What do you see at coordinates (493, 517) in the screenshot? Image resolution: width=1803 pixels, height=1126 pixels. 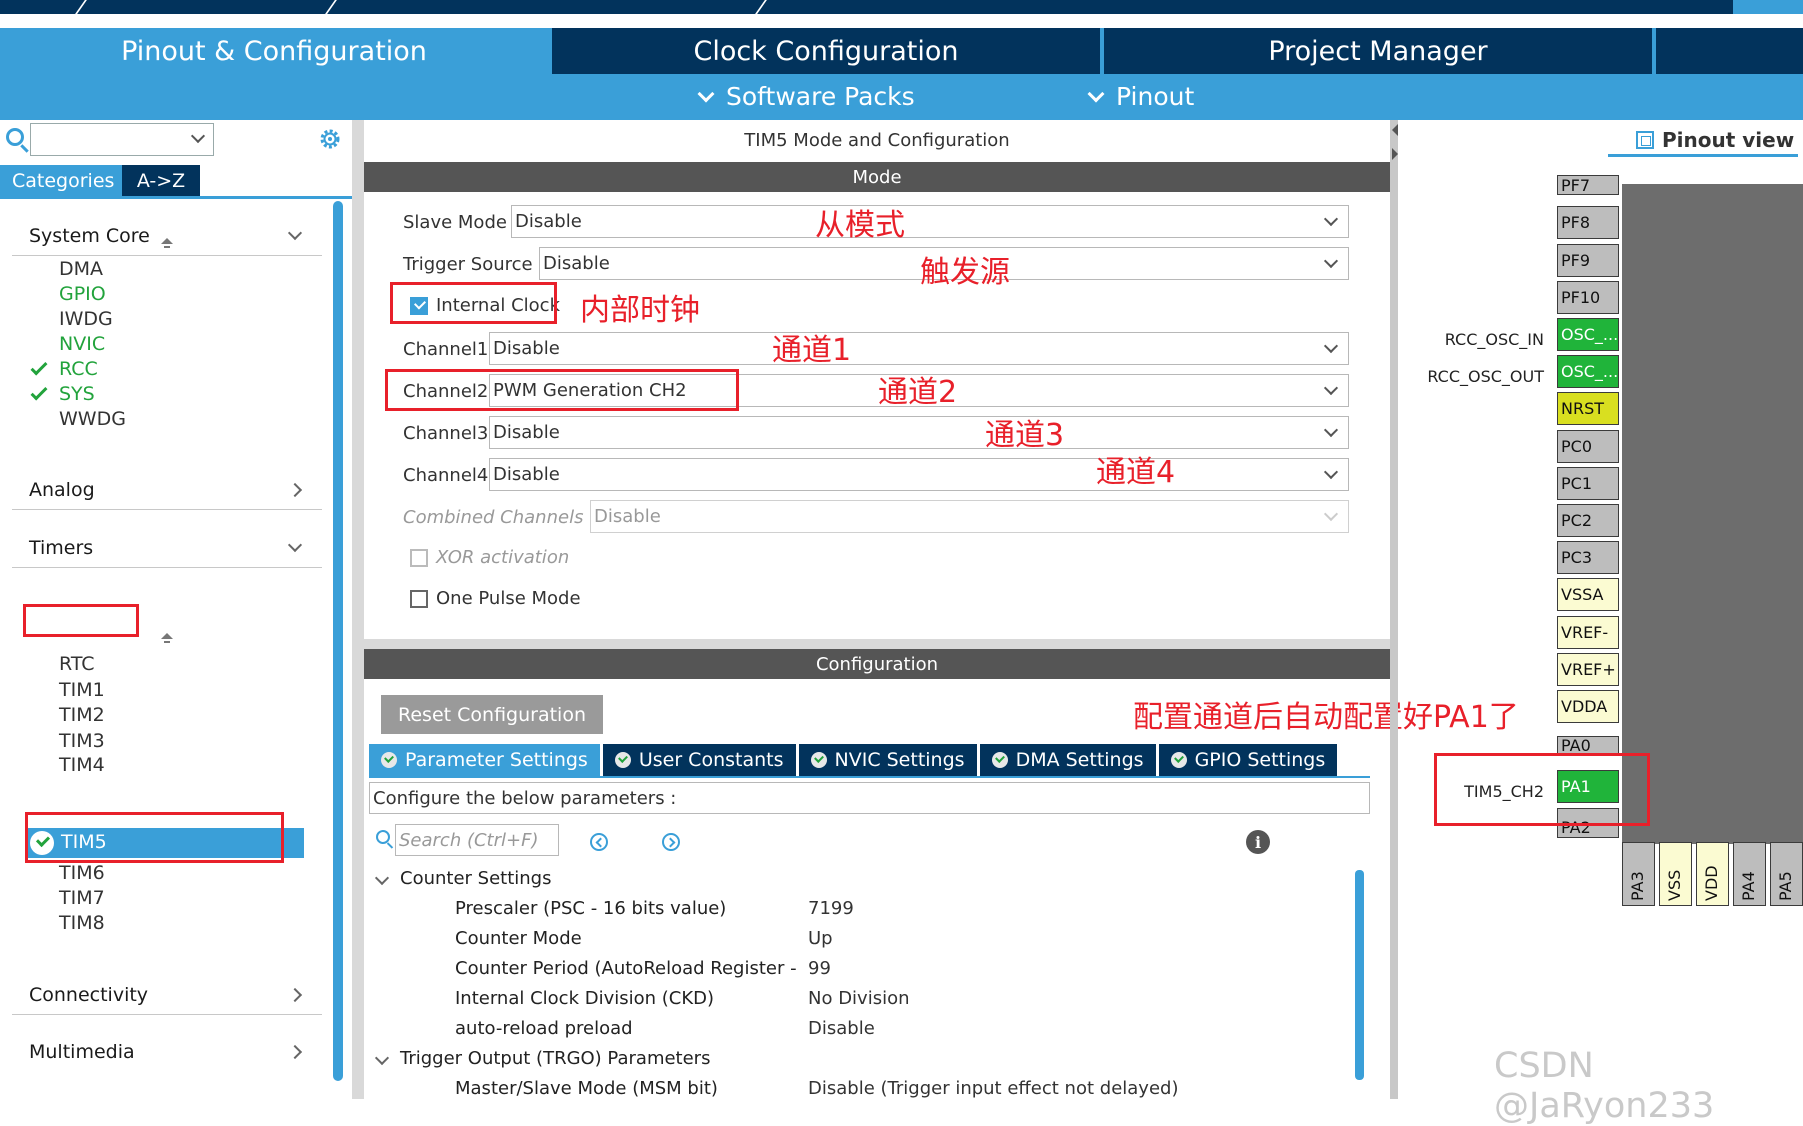 I see `combined-channels-label: Combined Channels` at bounding box center [493, 517].